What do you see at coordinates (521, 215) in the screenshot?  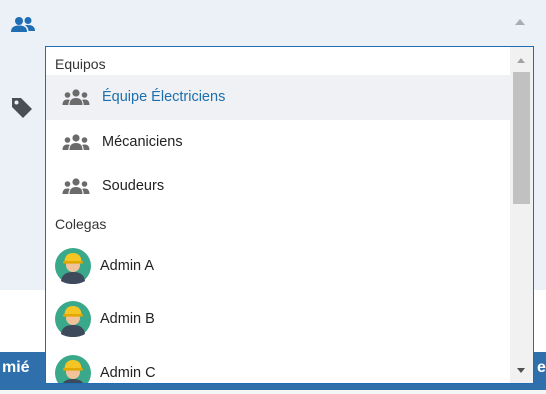 I see `dropdown-scrollbar` at bounding box center [521, 215].